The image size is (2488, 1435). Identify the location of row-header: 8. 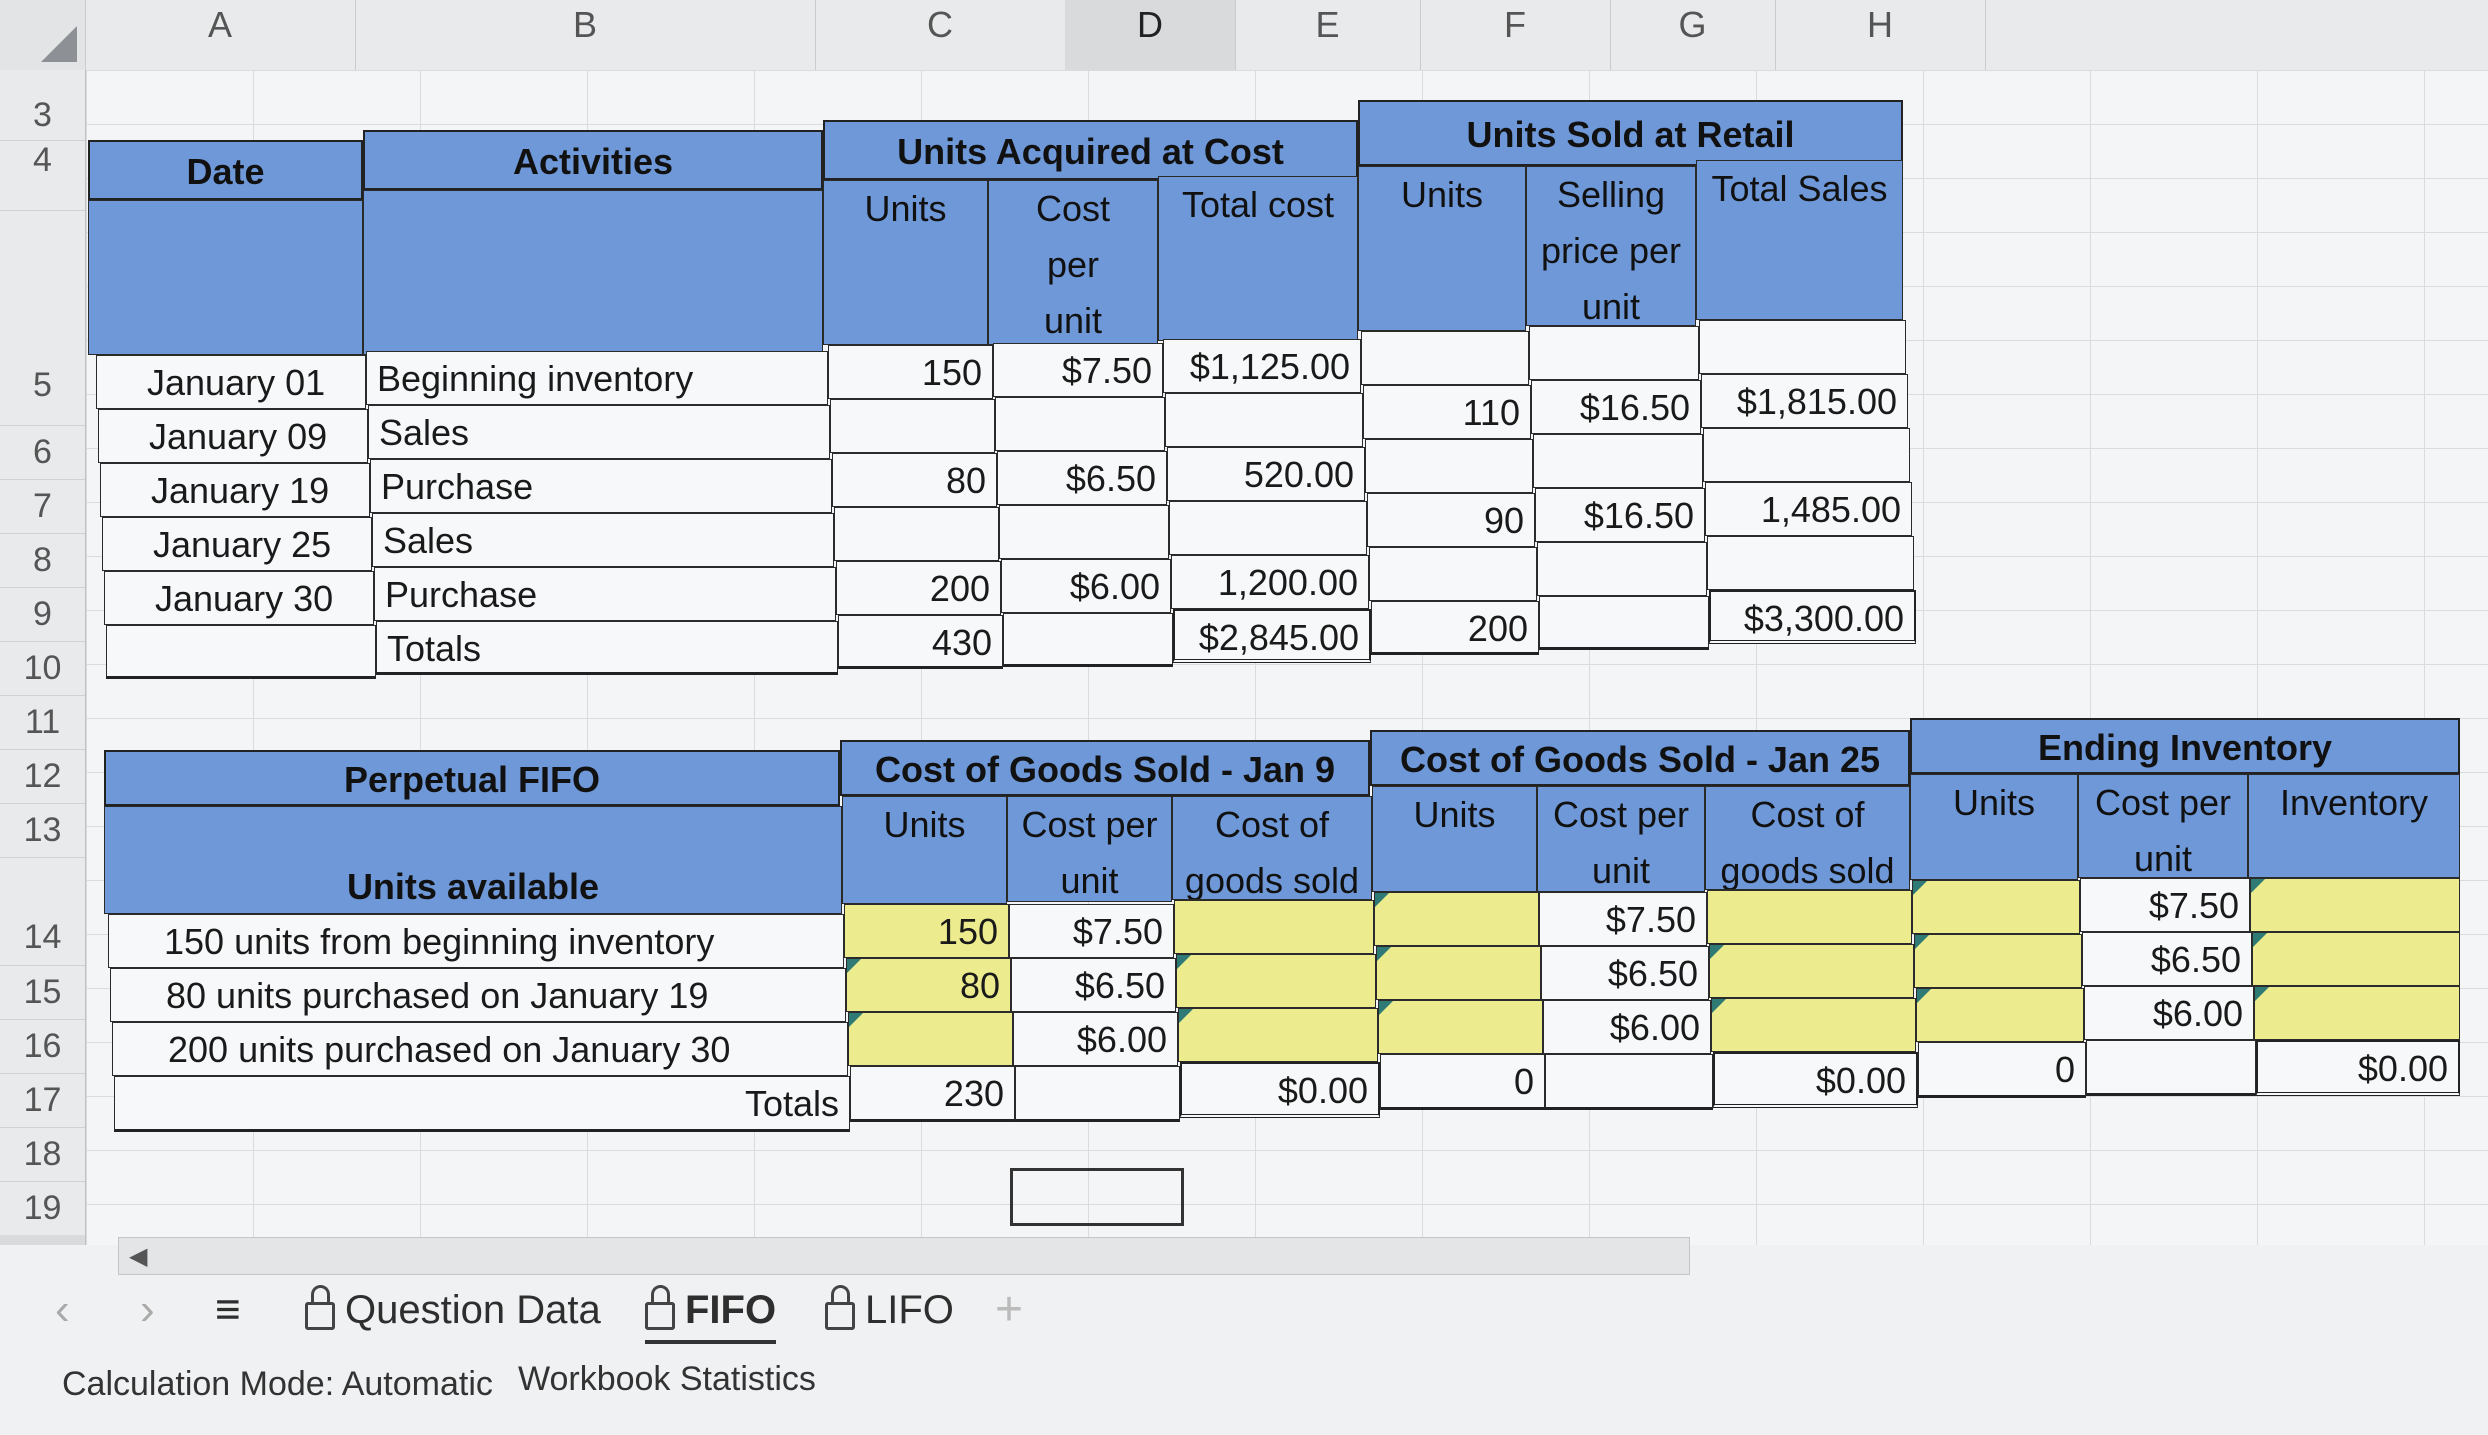
(42, 560).